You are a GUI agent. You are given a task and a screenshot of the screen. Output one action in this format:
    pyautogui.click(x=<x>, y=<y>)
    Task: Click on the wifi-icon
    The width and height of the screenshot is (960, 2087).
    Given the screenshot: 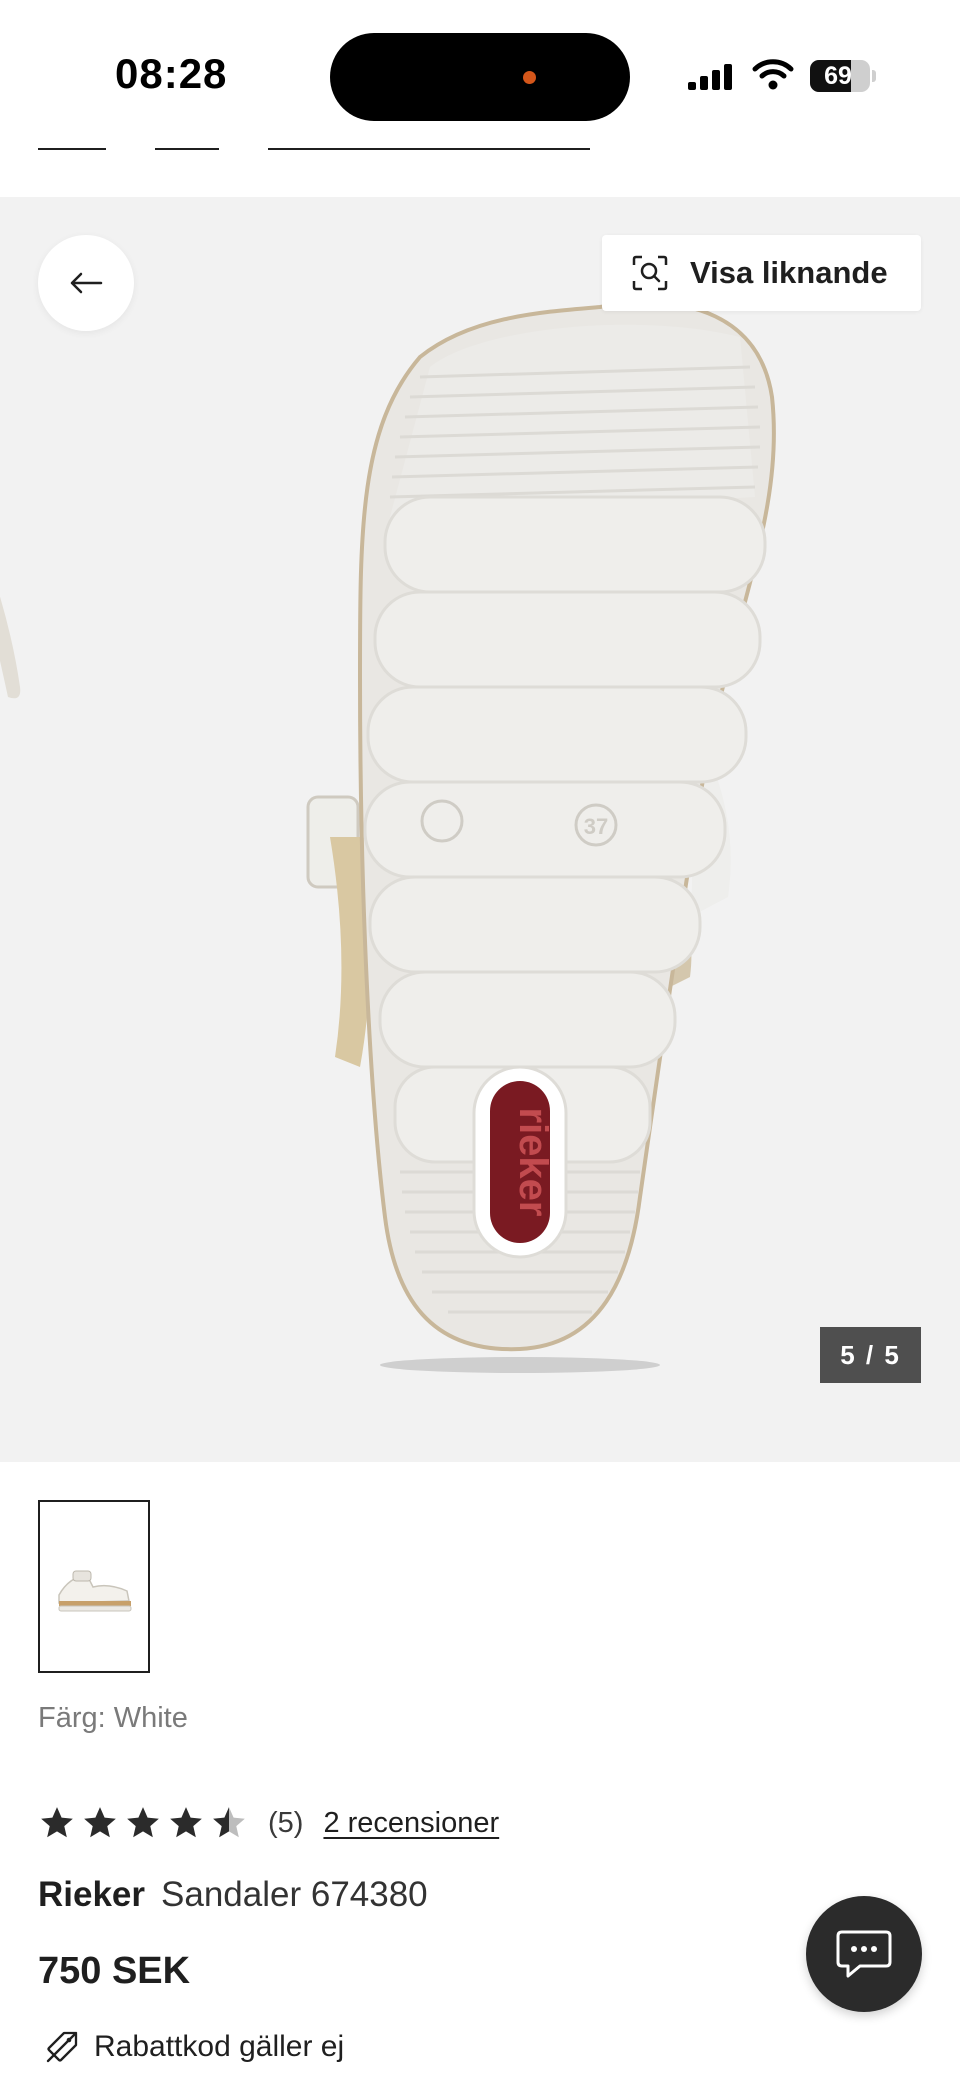 What is the action you would take?
    pyautogui.click(x=773, y=74)
    